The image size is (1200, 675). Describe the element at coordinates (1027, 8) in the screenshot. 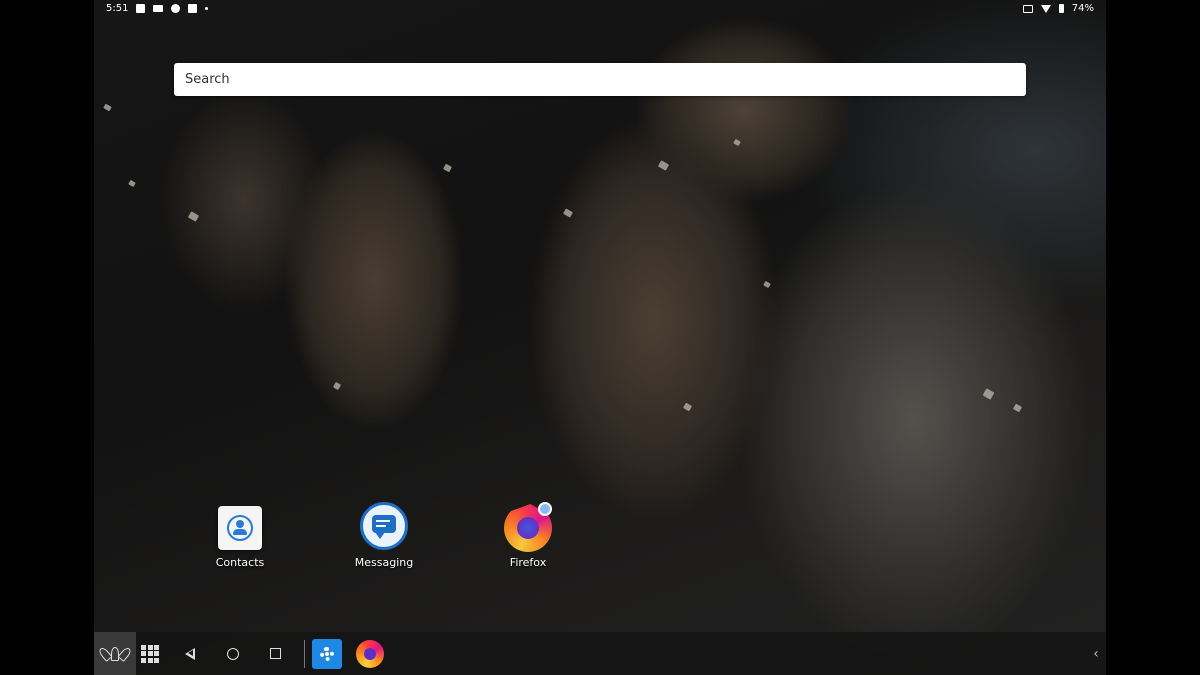

I see `cast-icon` at that location.